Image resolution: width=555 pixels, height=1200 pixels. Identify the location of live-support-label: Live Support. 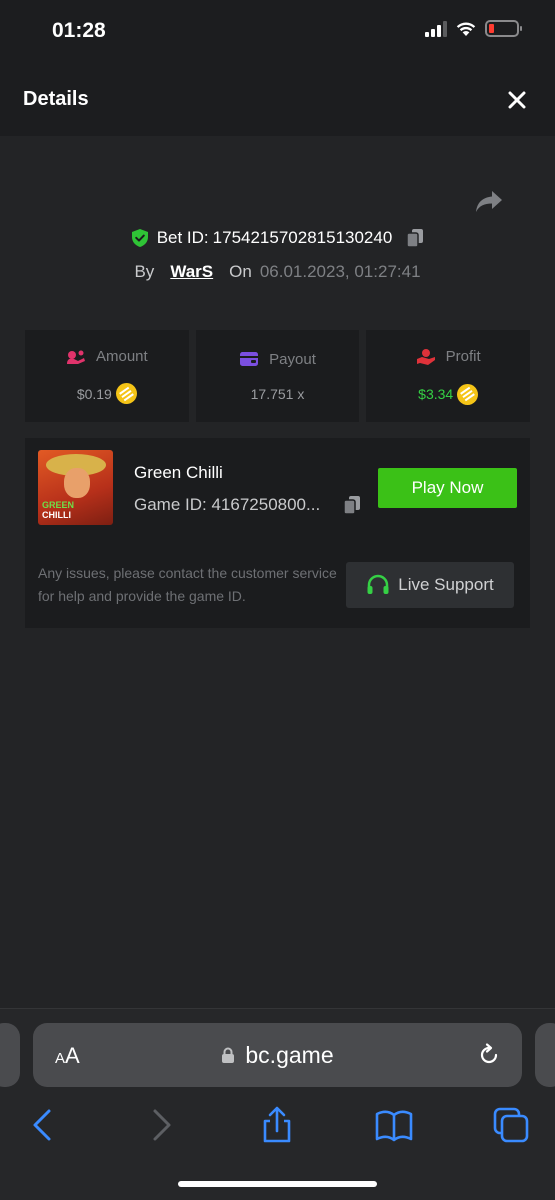
(446, 584).